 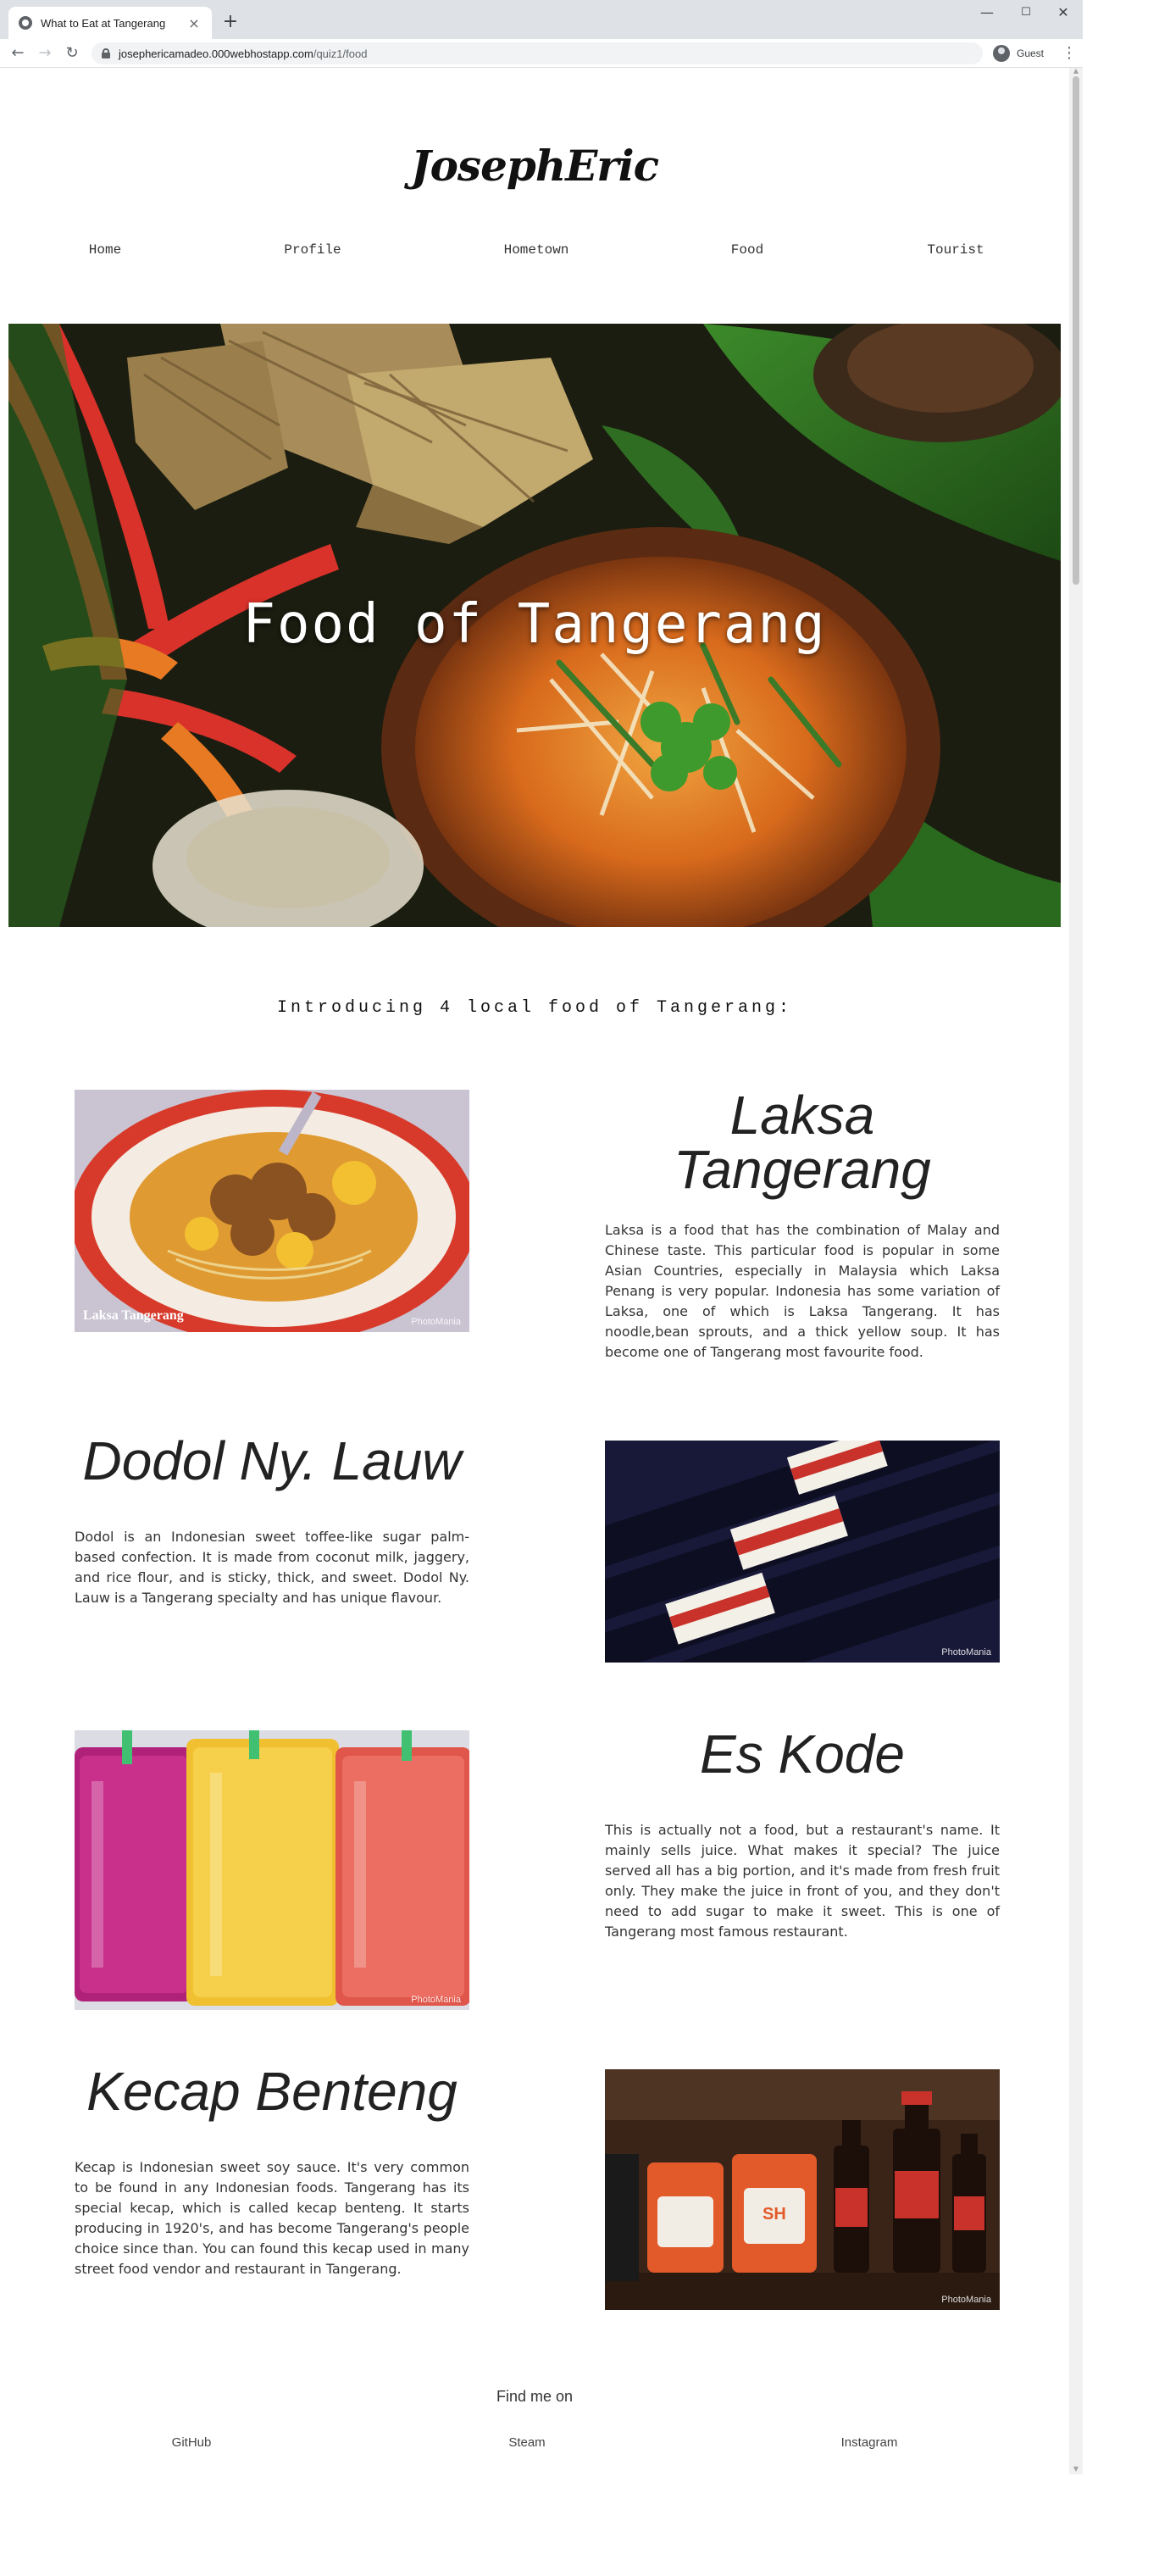 I want to click on hero-title: Food of Tangerang, so click(x=534, y=624).